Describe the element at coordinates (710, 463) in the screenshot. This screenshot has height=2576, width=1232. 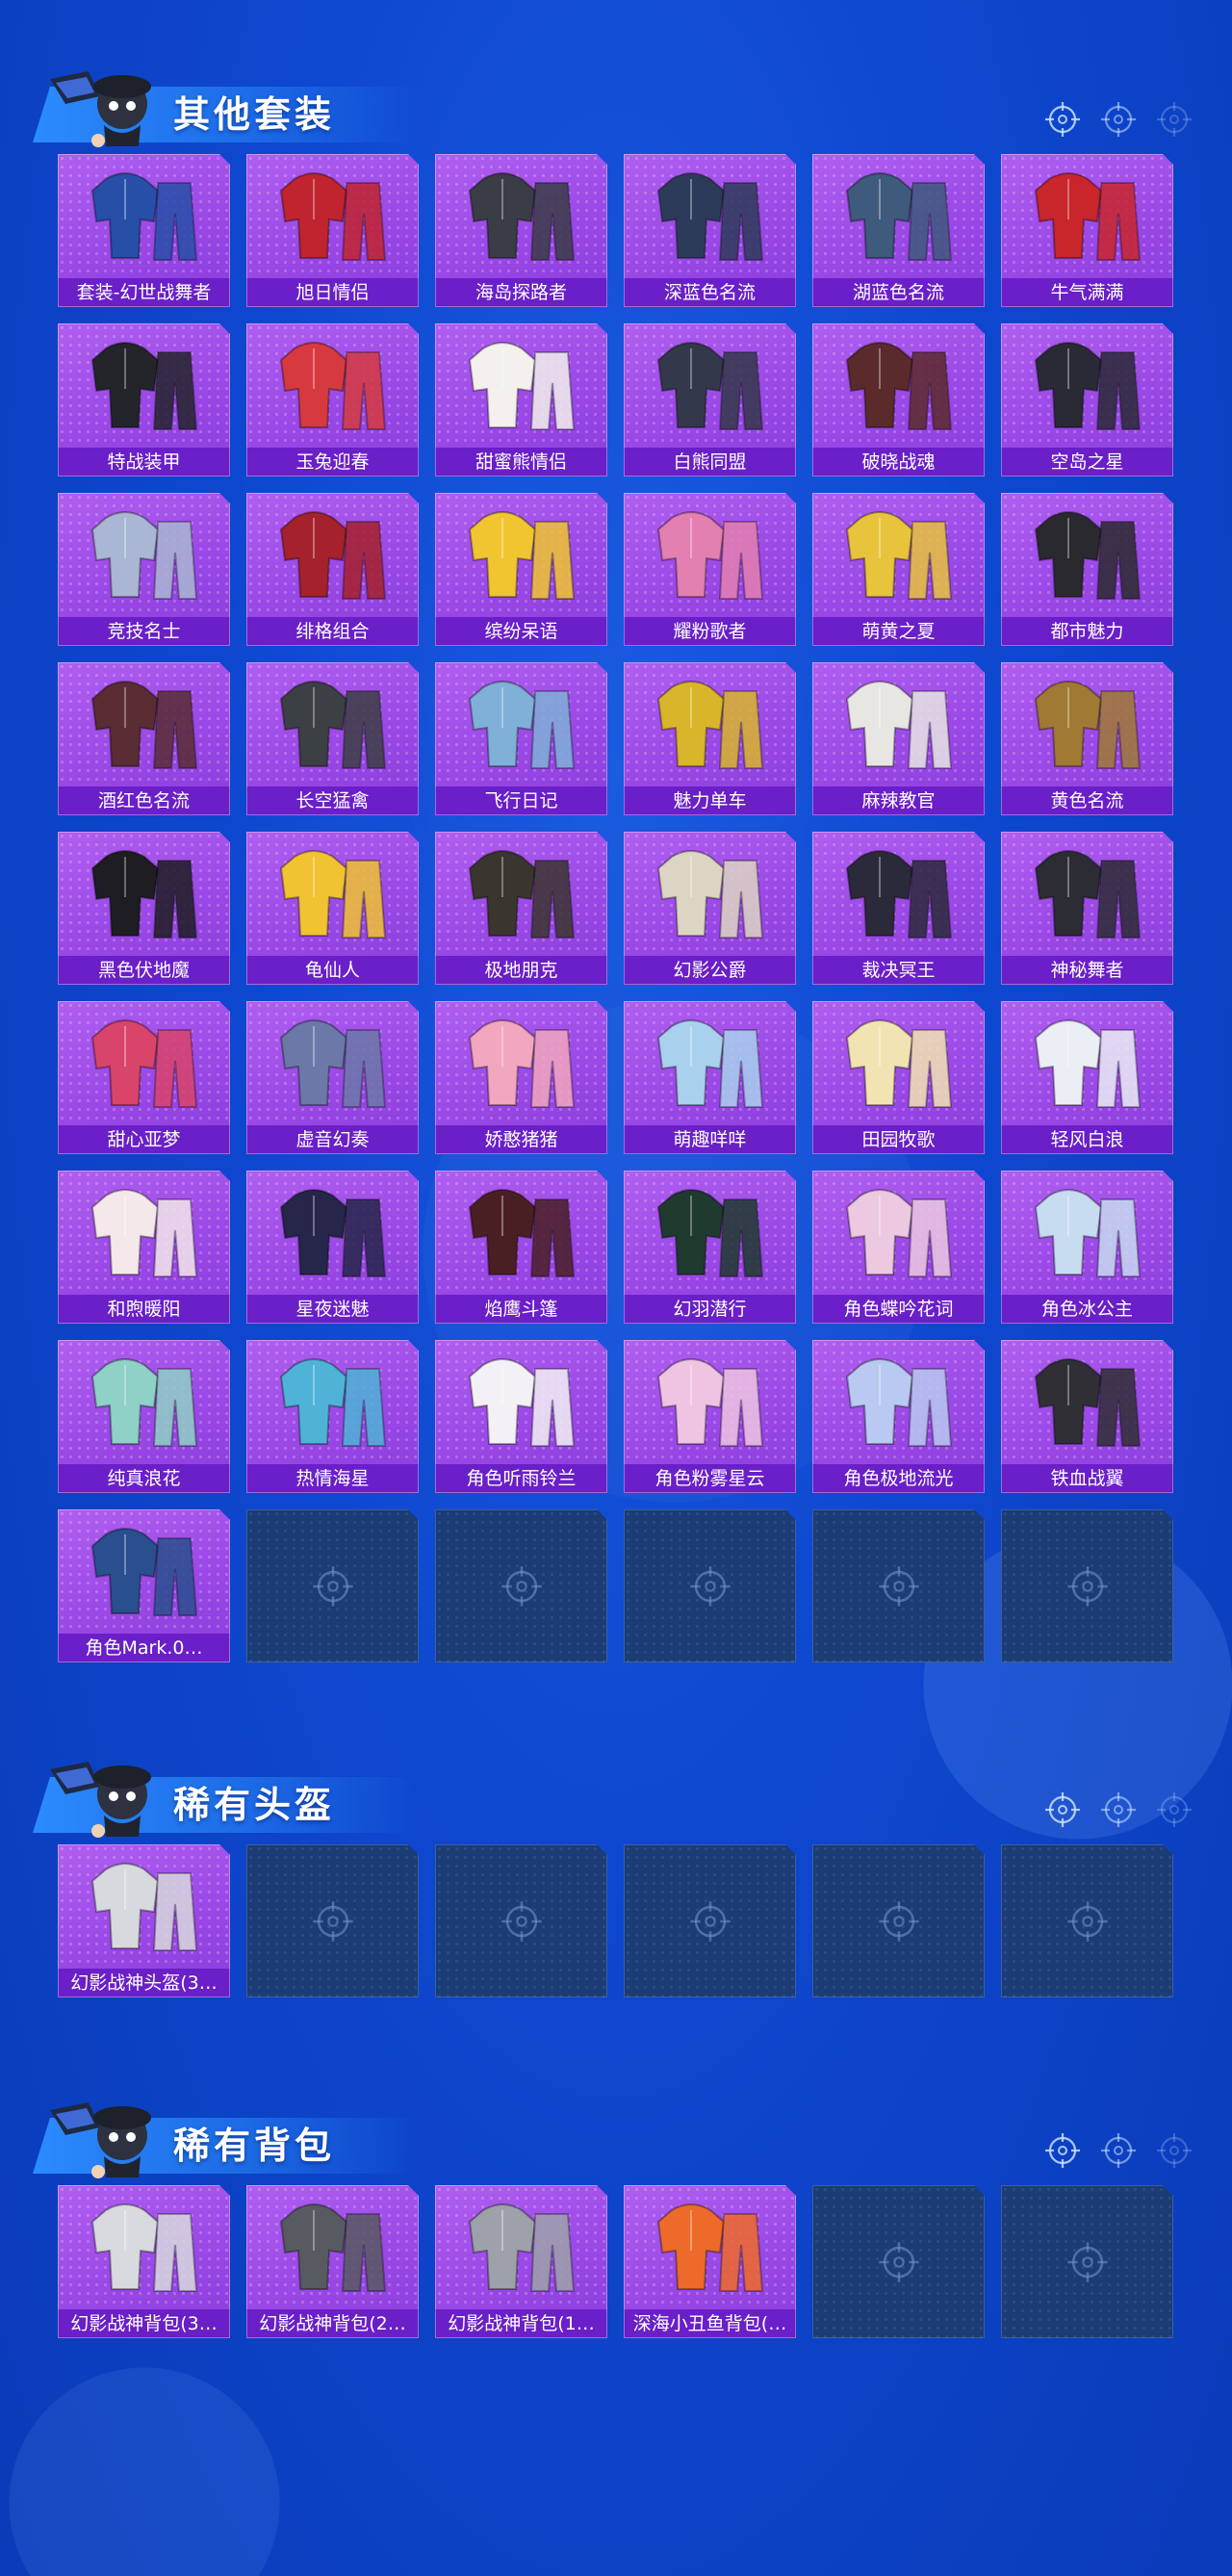
I see `item-label: 白熊同盟` at that location.